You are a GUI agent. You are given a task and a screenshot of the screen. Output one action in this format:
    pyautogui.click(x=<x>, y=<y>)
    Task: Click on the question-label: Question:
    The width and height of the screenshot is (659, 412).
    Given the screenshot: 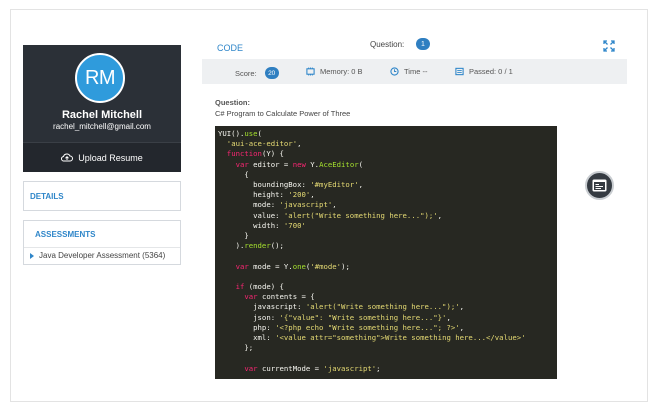 What is the action you would take?
    pyautogui.click(x=387, y=44)
    